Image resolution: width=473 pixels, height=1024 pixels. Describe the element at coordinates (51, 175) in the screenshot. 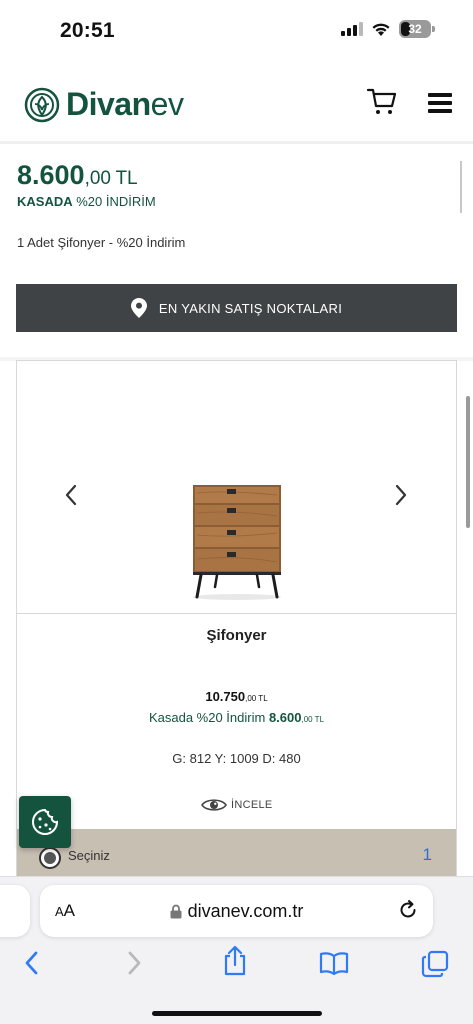

I see `price-integer: 8.600` at that location.